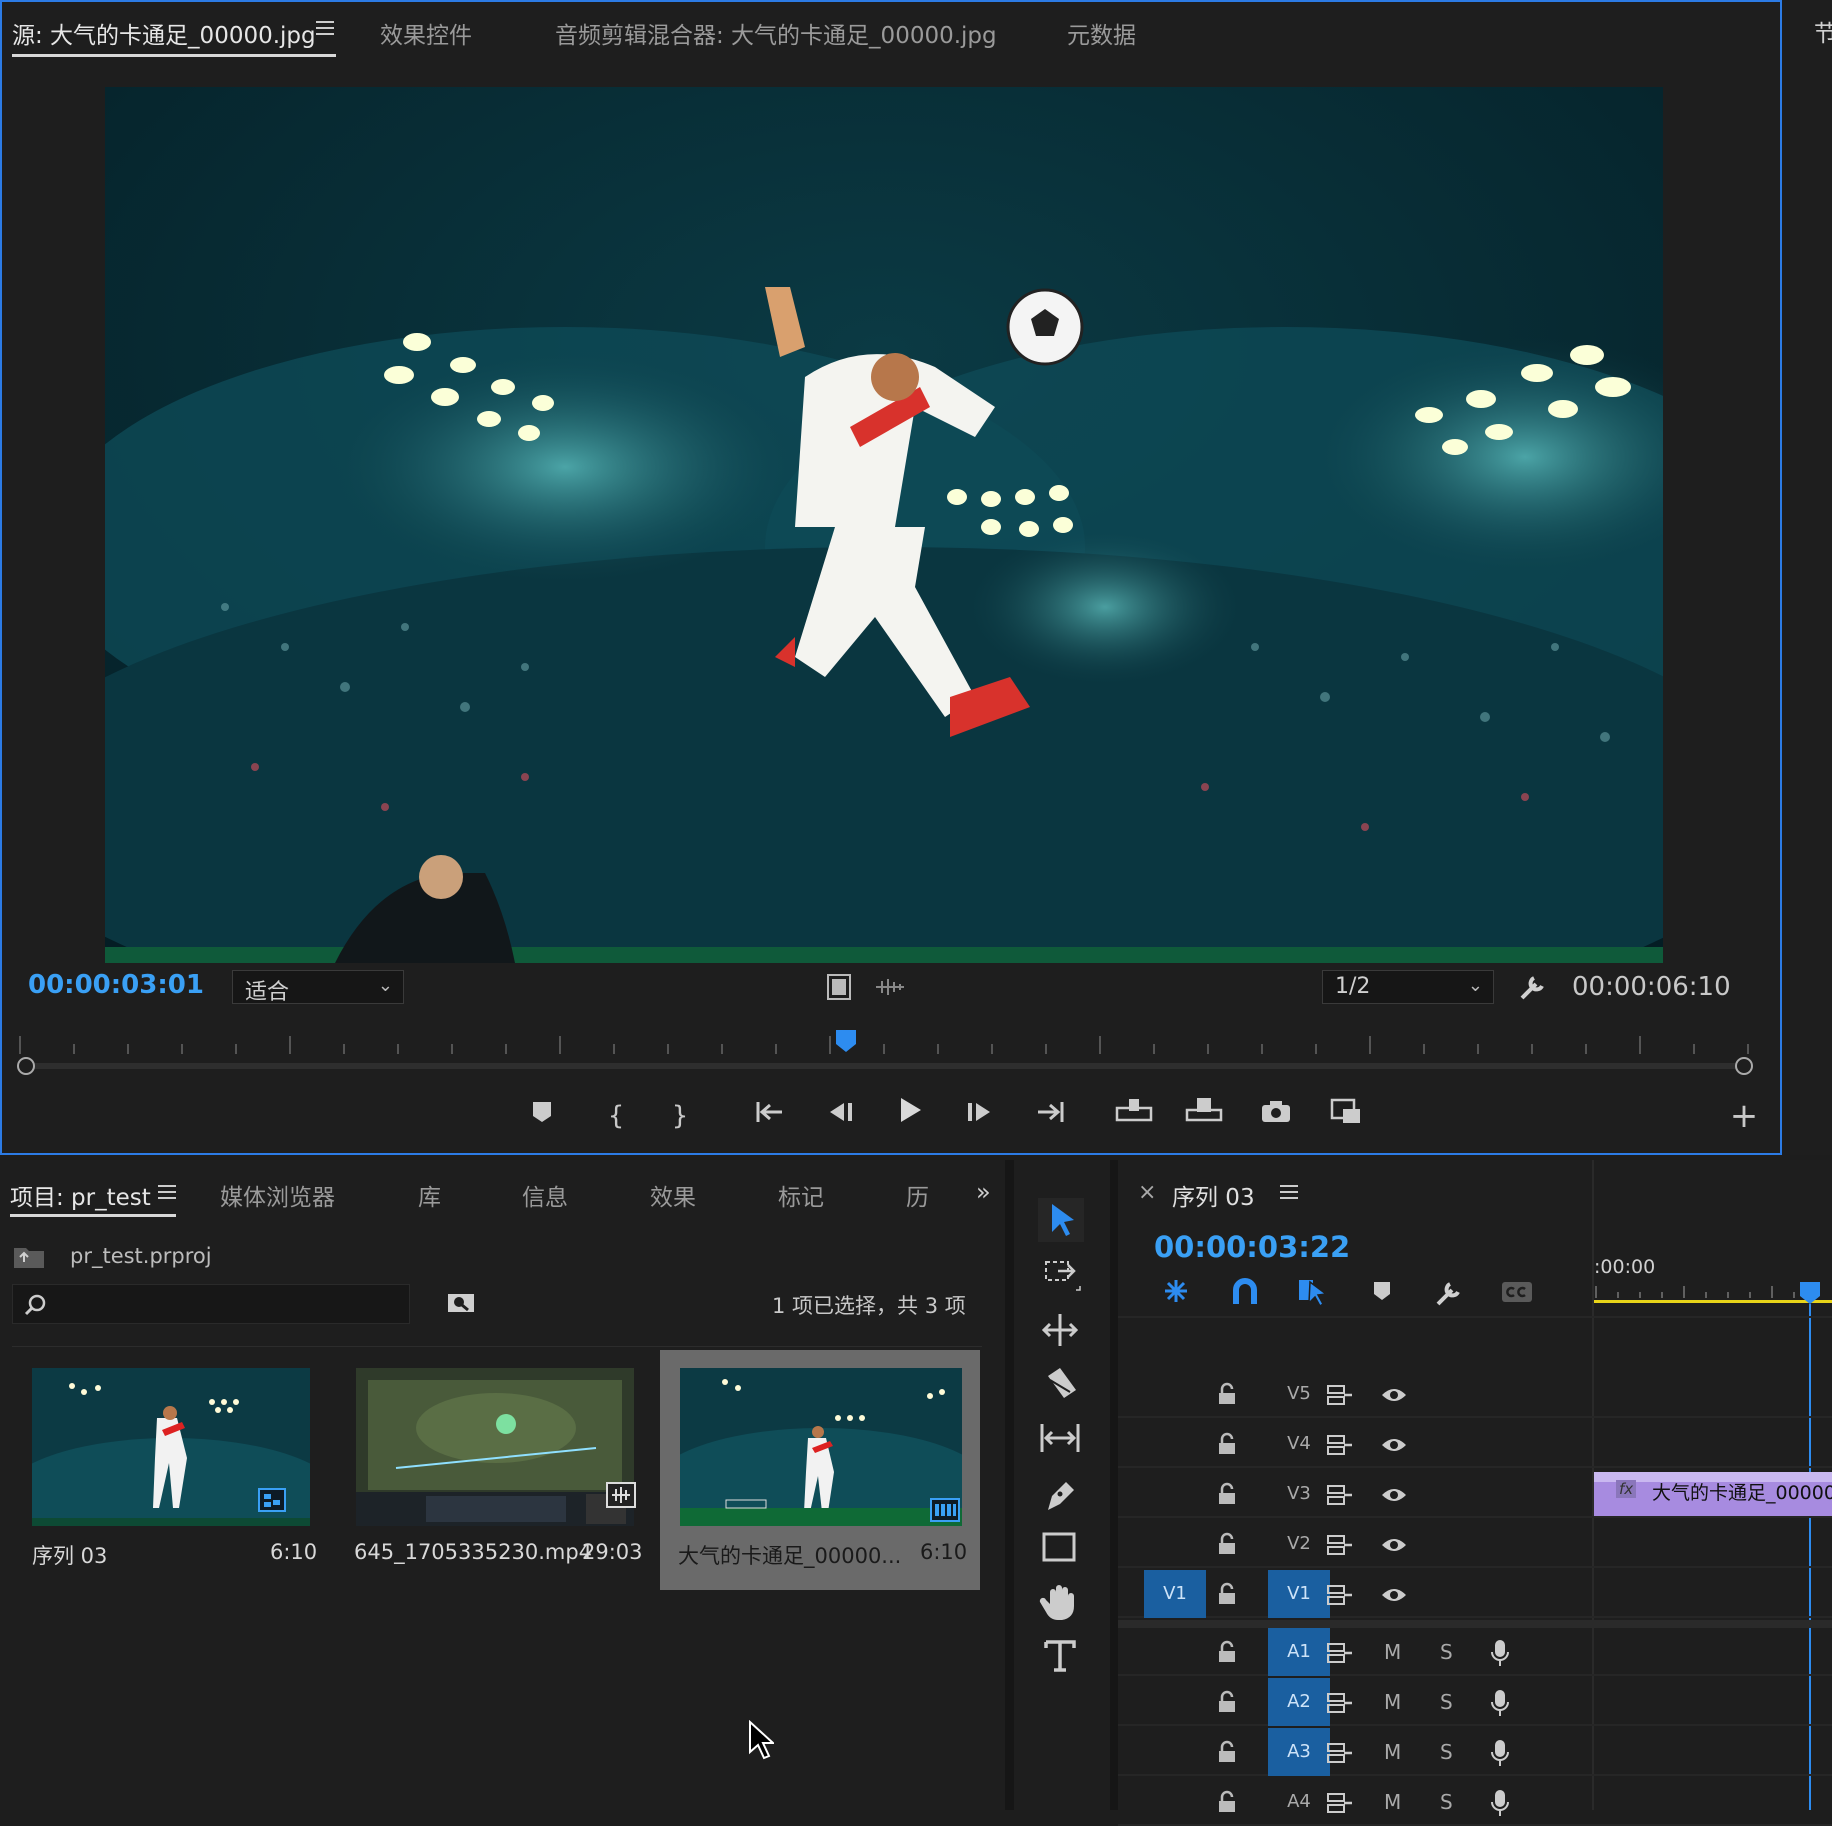 This screenshot has width=1832, height=1826. What do you see at coordinates (211, 1304) in the screenshot?
I see `search-input` at bounding box center [211, 1304].